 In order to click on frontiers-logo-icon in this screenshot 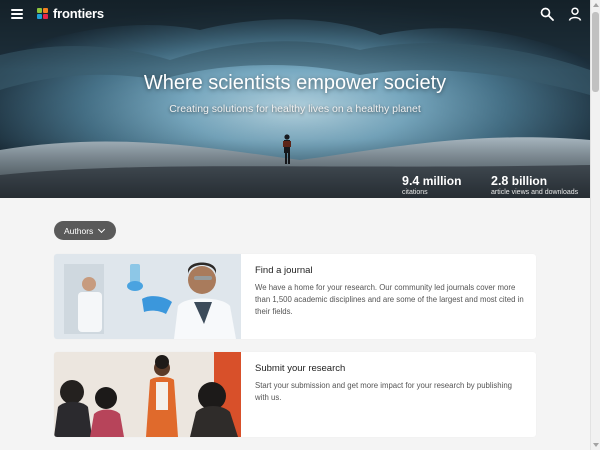, I will do `click(43, 13)`.